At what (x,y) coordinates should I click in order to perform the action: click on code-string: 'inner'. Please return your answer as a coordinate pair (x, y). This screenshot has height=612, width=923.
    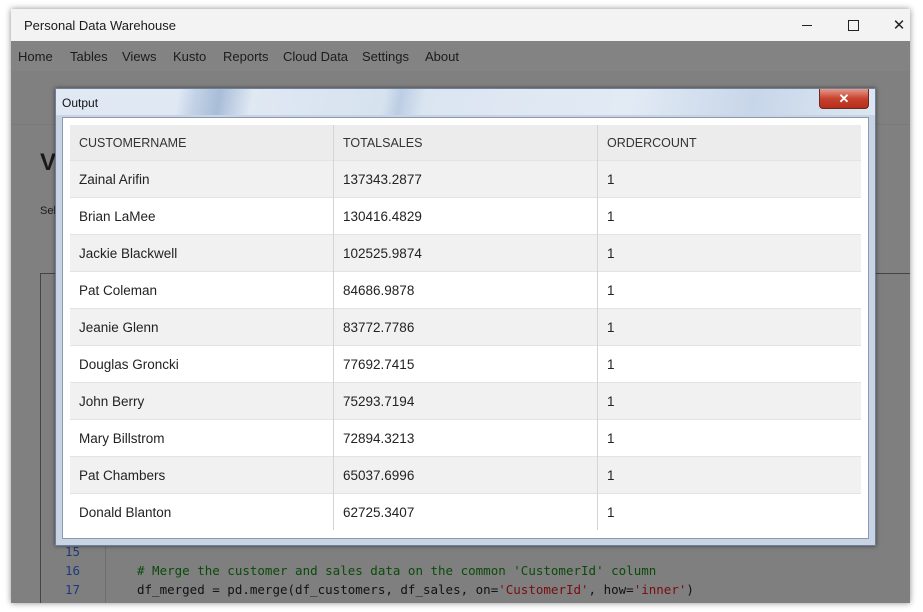
    Looking at the image, I should click on (660, 589).